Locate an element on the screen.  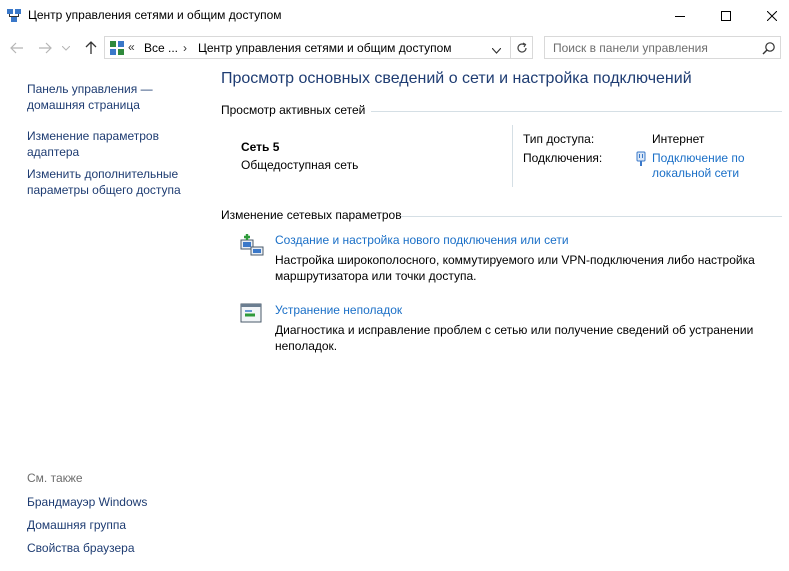
address-dropdown-button is located at coordinates (496, 50).